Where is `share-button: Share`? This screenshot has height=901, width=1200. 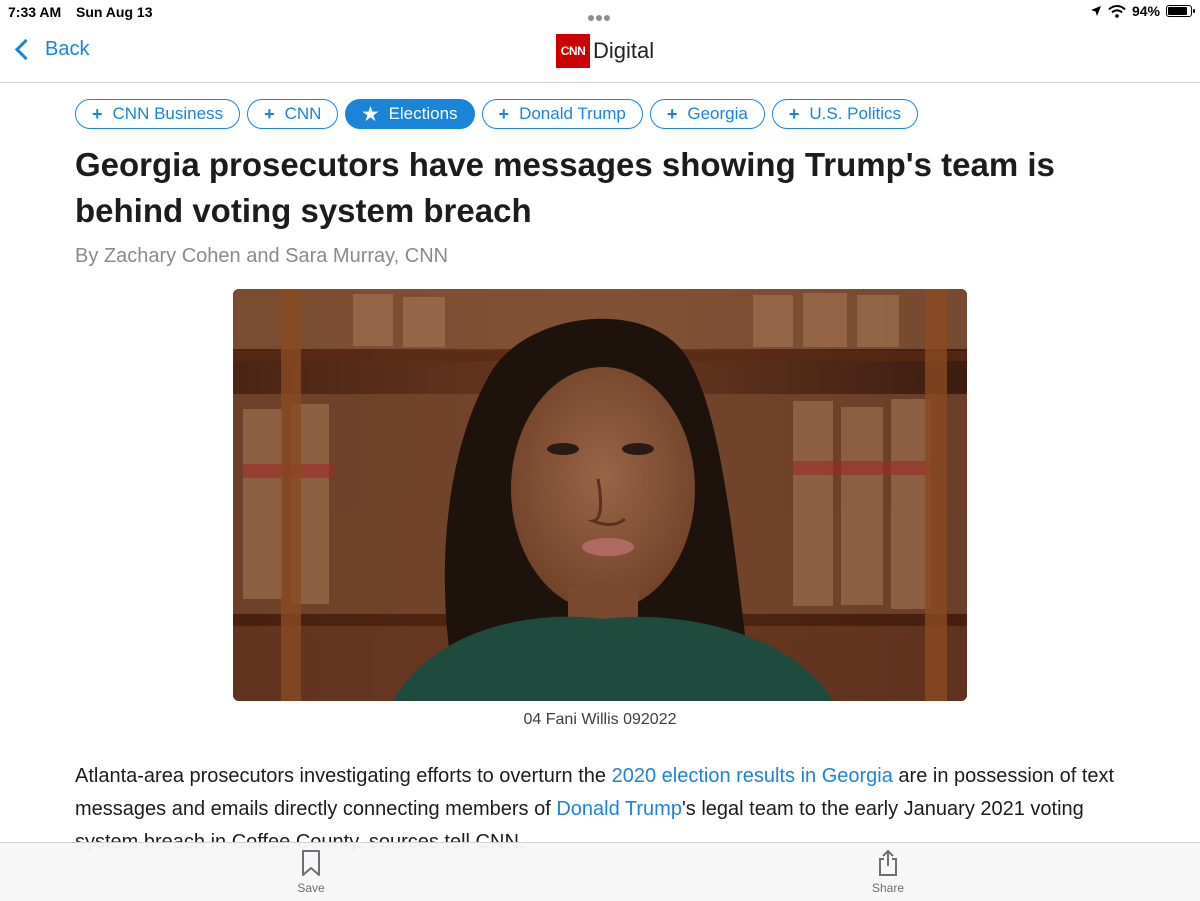
share-button: Share is located at coordinates (888, 872).